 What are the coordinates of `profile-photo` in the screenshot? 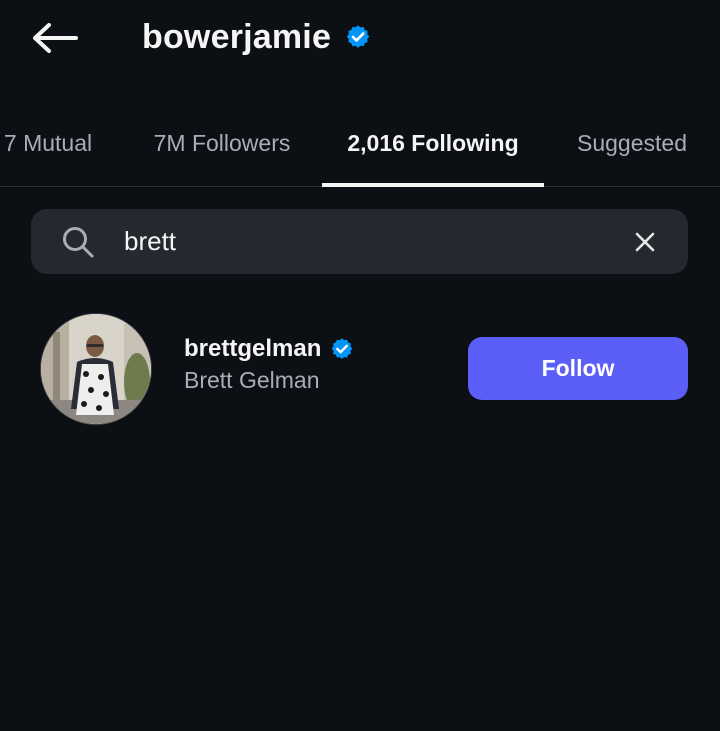 It's located at (96, 369).